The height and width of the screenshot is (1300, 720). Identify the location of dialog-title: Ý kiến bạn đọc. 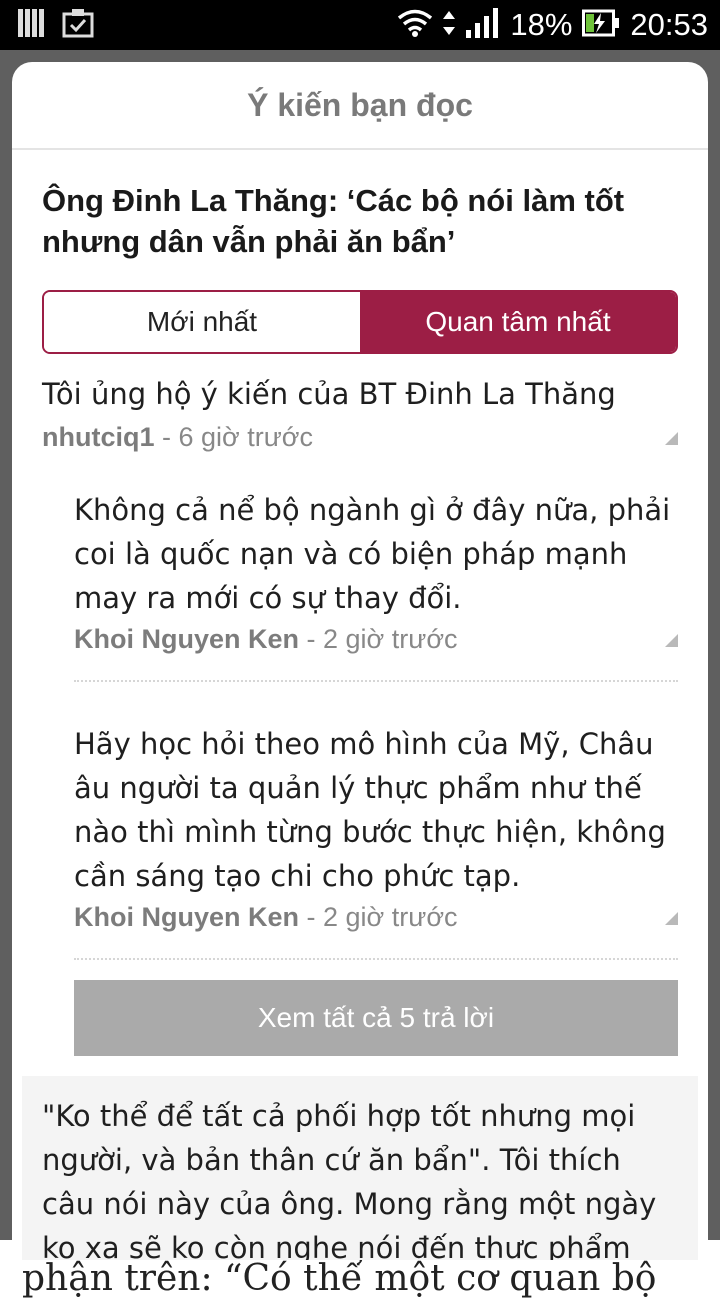
(360, 104).